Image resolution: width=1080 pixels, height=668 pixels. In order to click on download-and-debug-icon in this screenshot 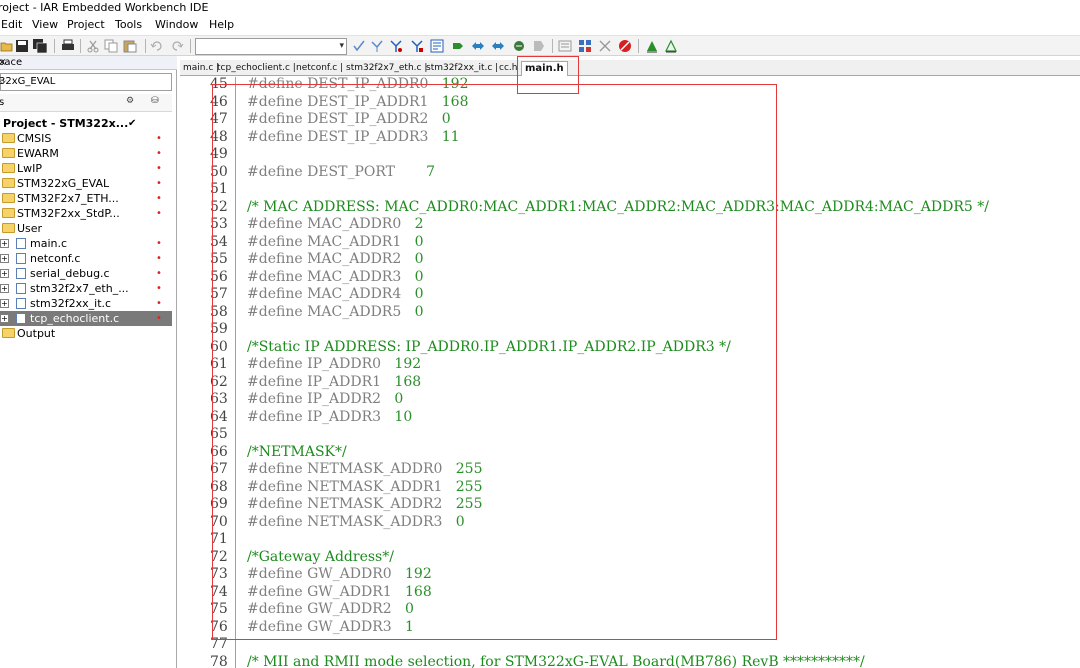, I will do `click(652, 46)`.